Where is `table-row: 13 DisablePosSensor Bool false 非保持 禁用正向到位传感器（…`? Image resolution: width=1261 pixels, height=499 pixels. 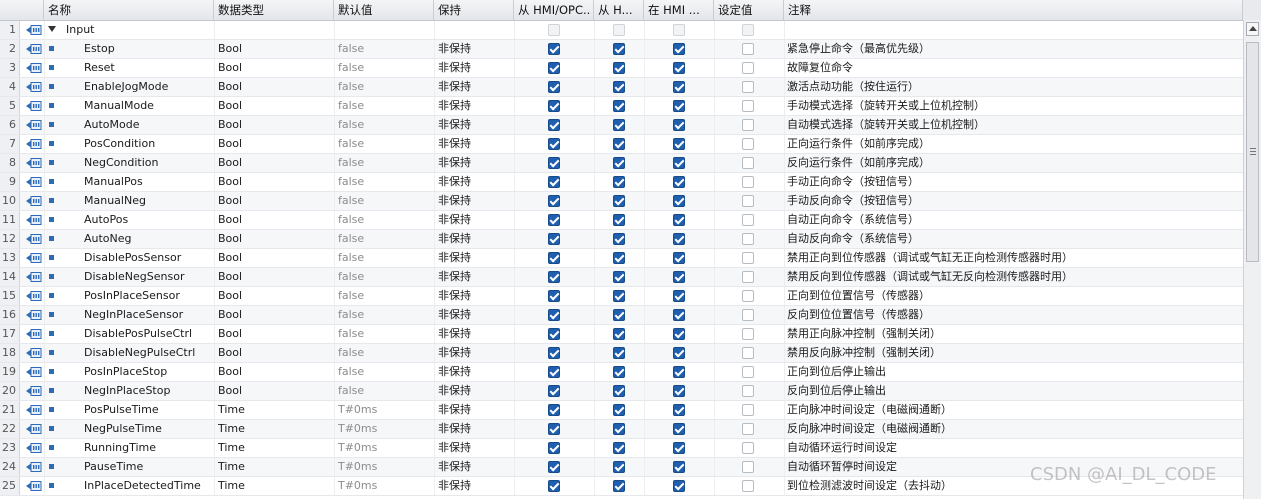
table-row: 13 DisablePosSensor Bool false 非保持 禁用正向到位传感器（… is located at coordinates (621, 258).